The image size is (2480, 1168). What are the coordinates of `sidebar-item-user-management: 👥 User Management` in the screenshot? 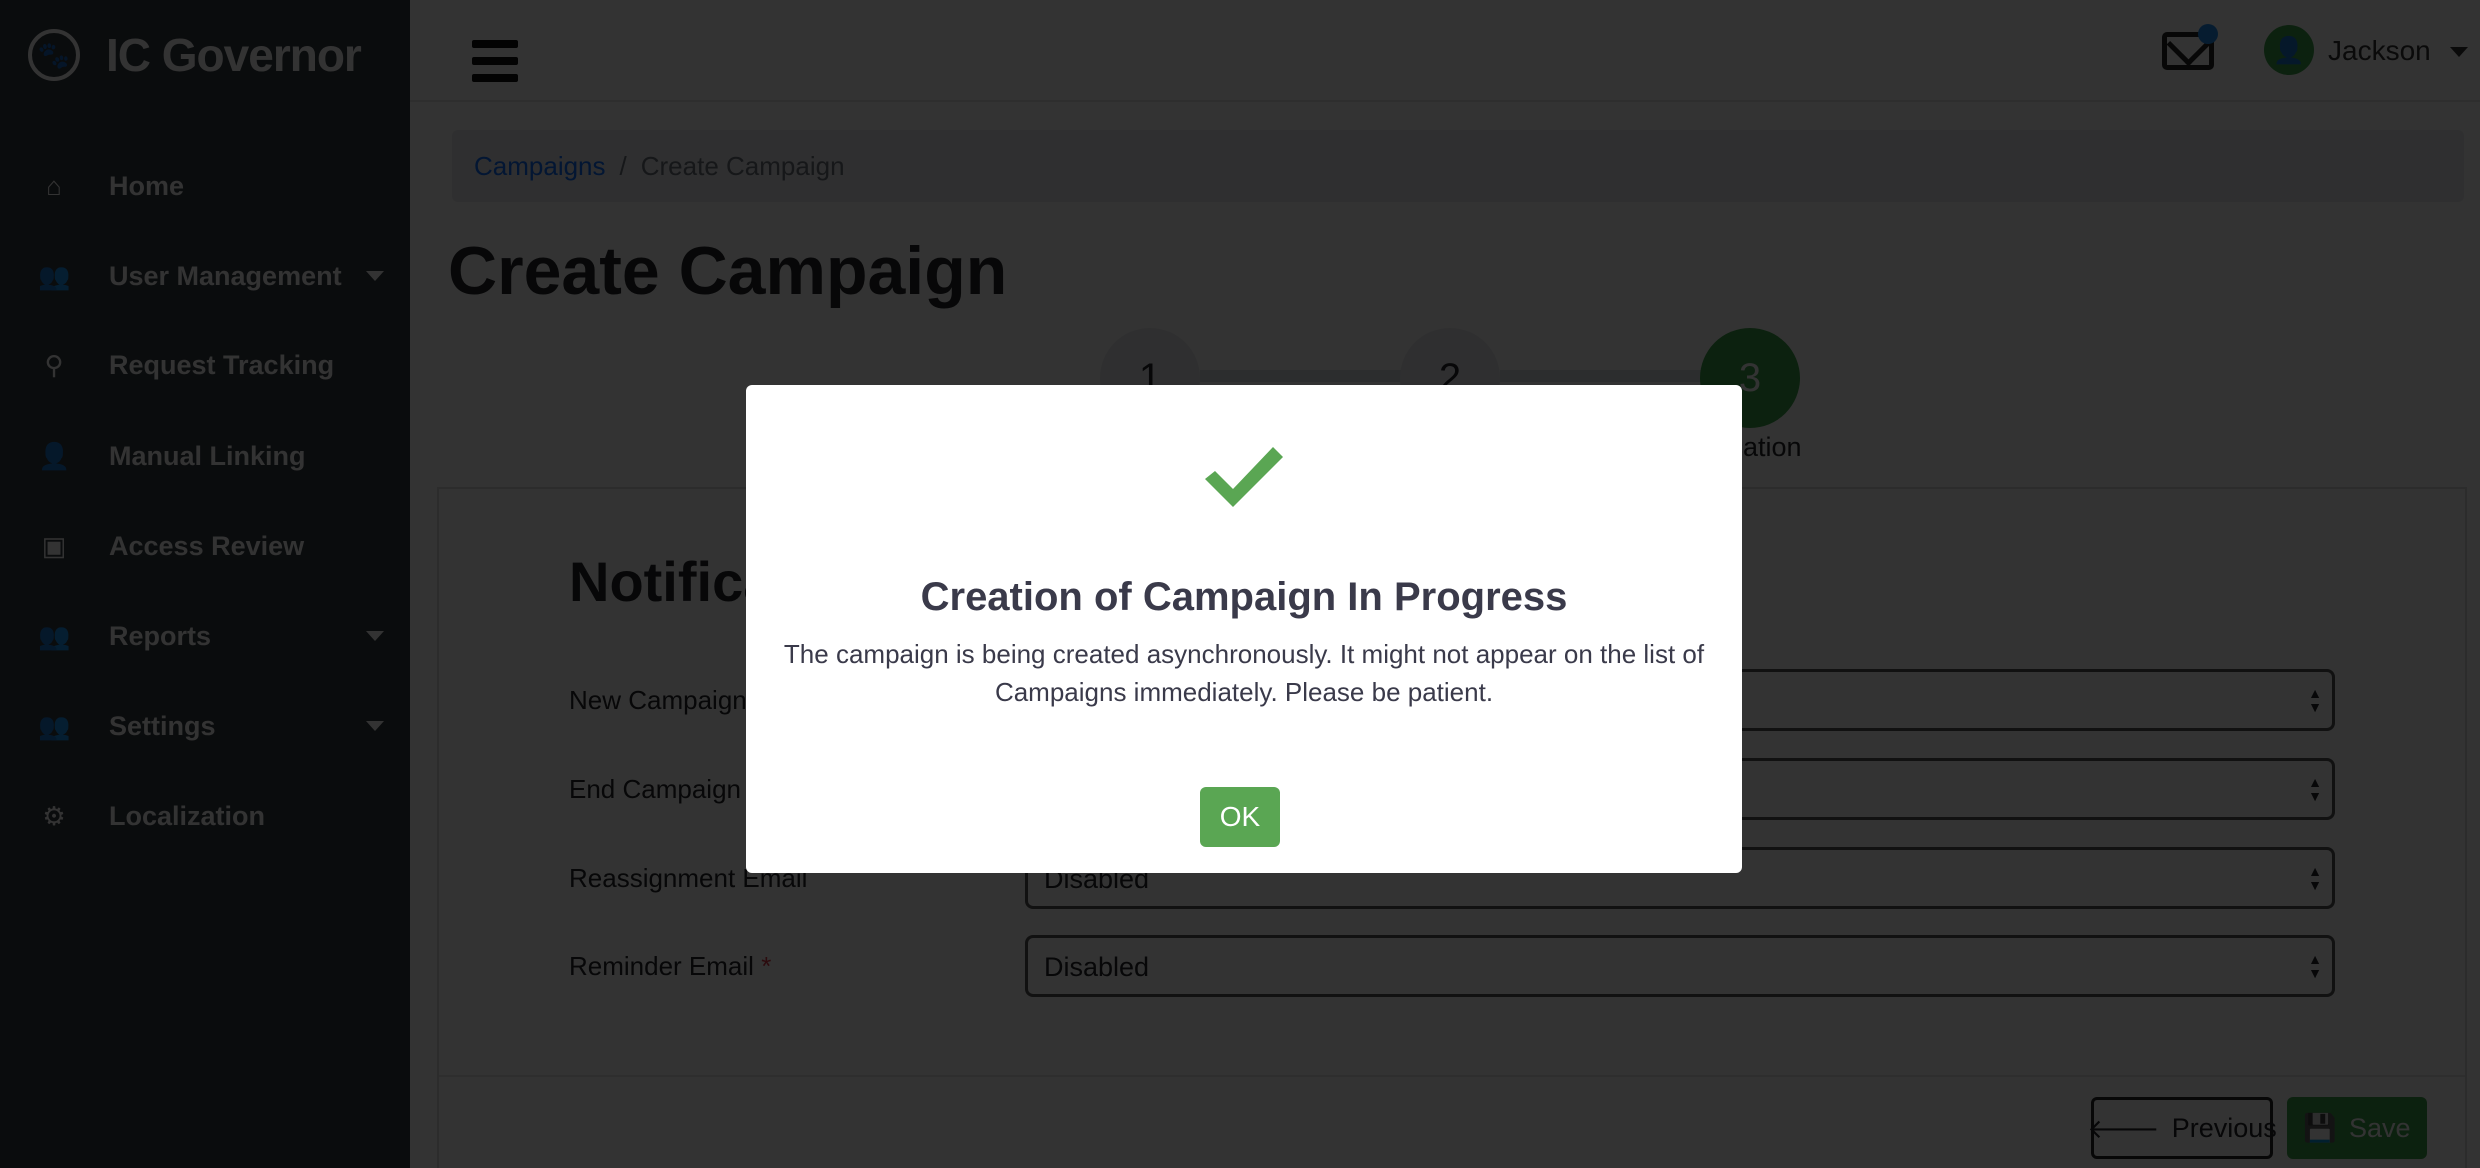 It's located at (205, 276).